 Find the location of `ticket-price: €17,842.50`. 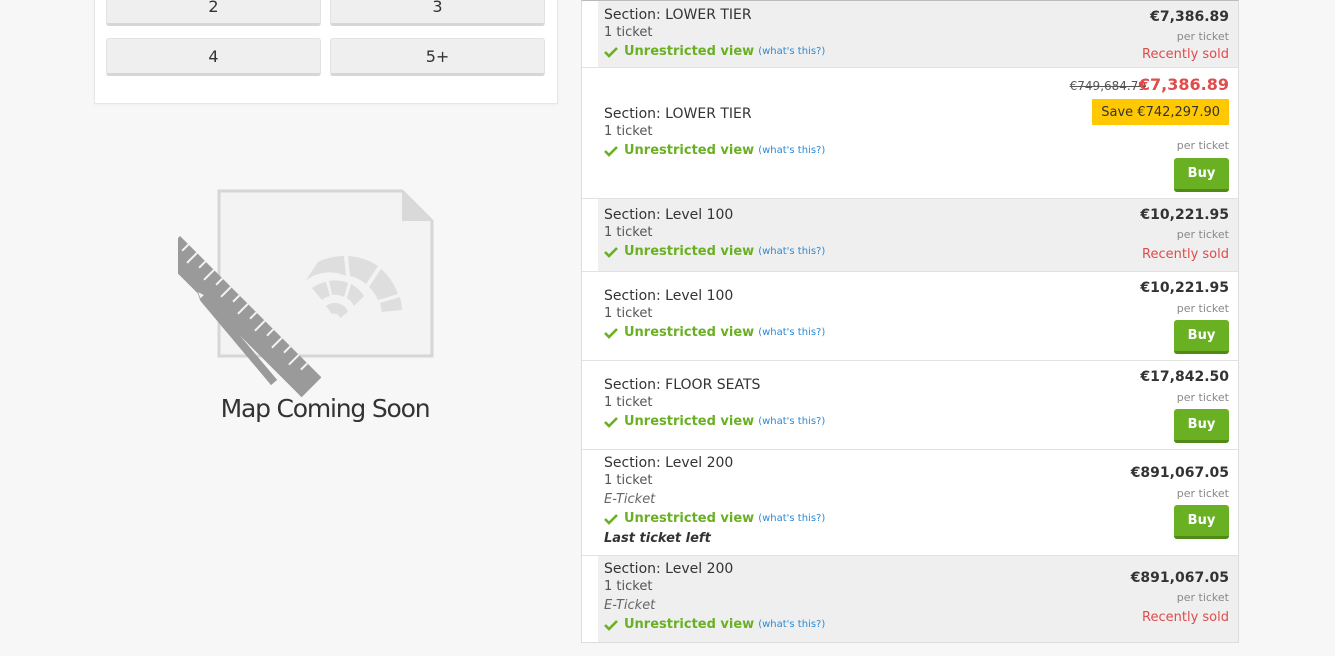

ticket-price: €17,842.50 is located at coordinates (1184, 377).